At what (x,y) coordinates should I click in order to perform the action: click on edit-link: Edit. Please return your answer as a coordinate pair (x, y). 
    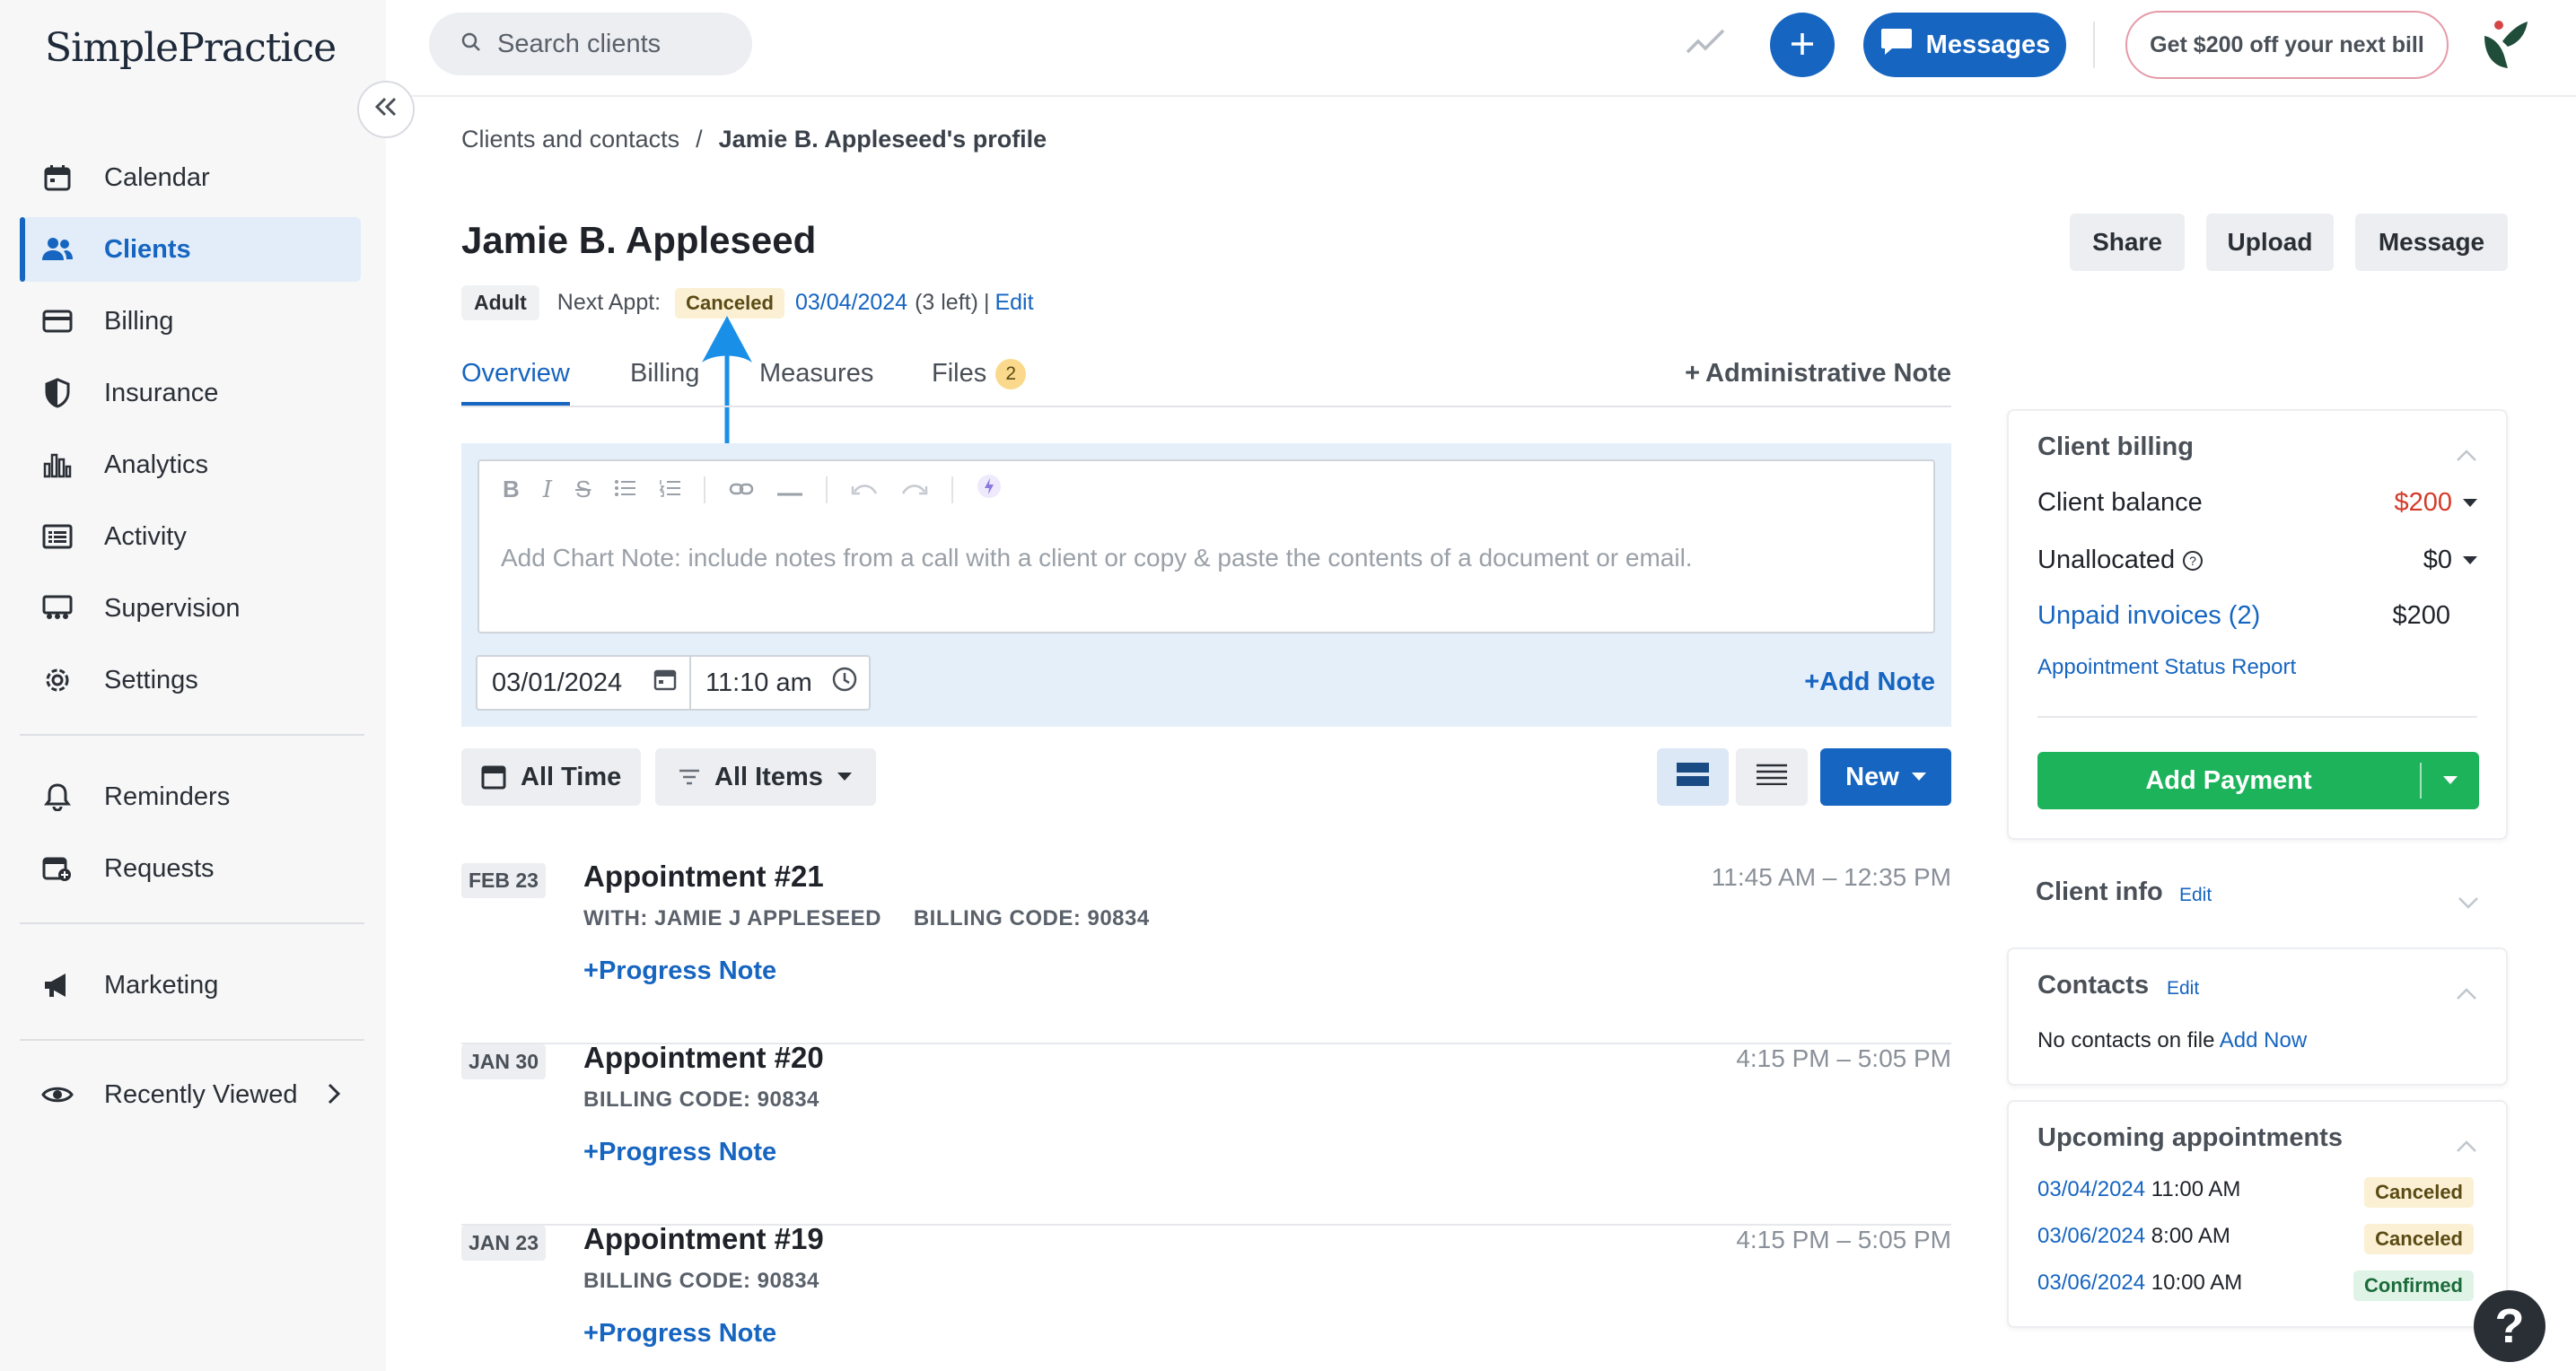
    Looking at the image, I should click on (1013, 303).